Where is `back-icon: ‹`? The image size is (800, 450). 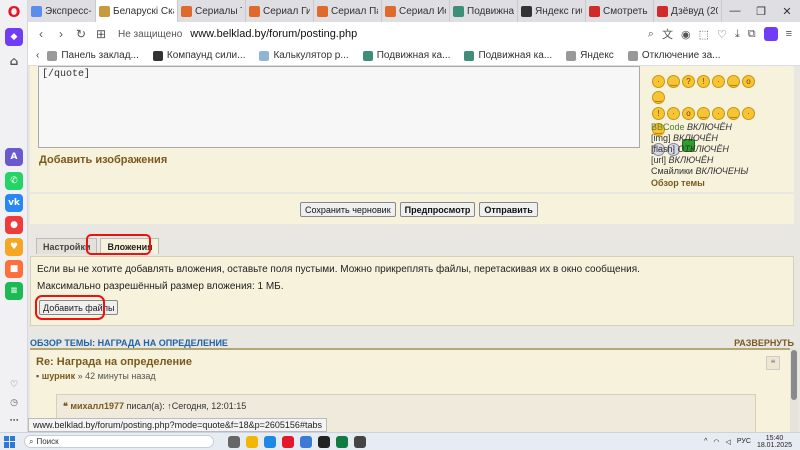
back-icon: ‹ is located at coordinates (41, 34).